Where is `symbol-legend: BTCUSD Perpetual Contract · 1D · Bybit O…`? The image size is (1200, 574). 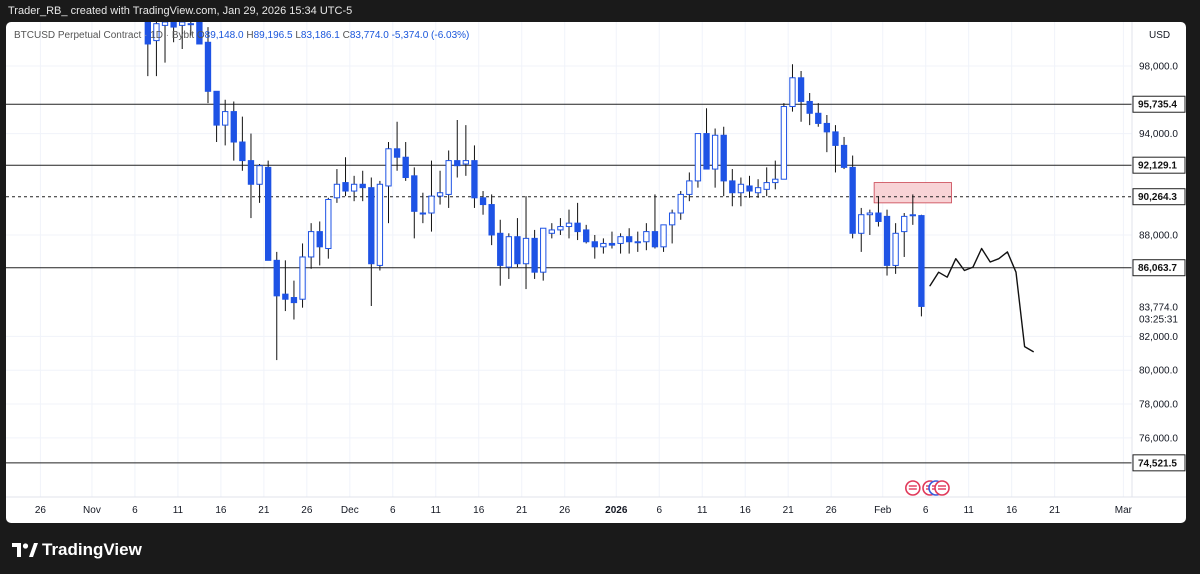
symbol-legend: BTCUSD Perpetual Contract · 1D · Bybit O… is located at coordinates (241, 35).